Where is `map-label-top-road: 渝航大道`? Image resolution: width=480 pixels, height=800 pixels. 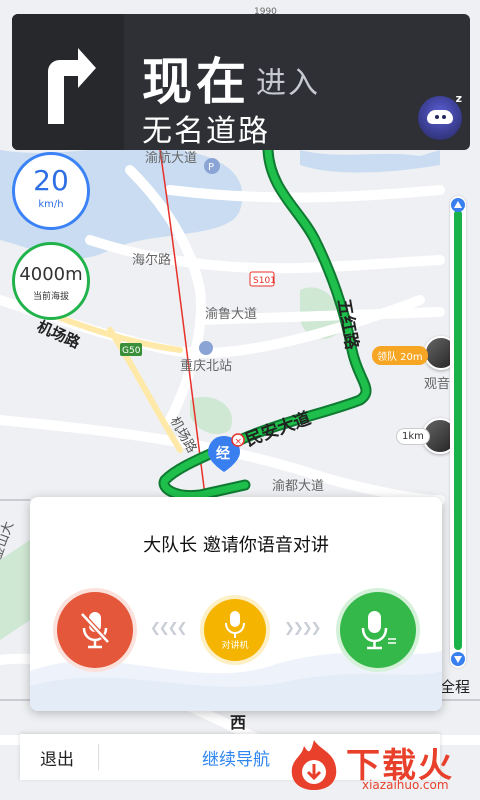 map-label-top-road: 渝航大道 is located at coordinates (171, 158).